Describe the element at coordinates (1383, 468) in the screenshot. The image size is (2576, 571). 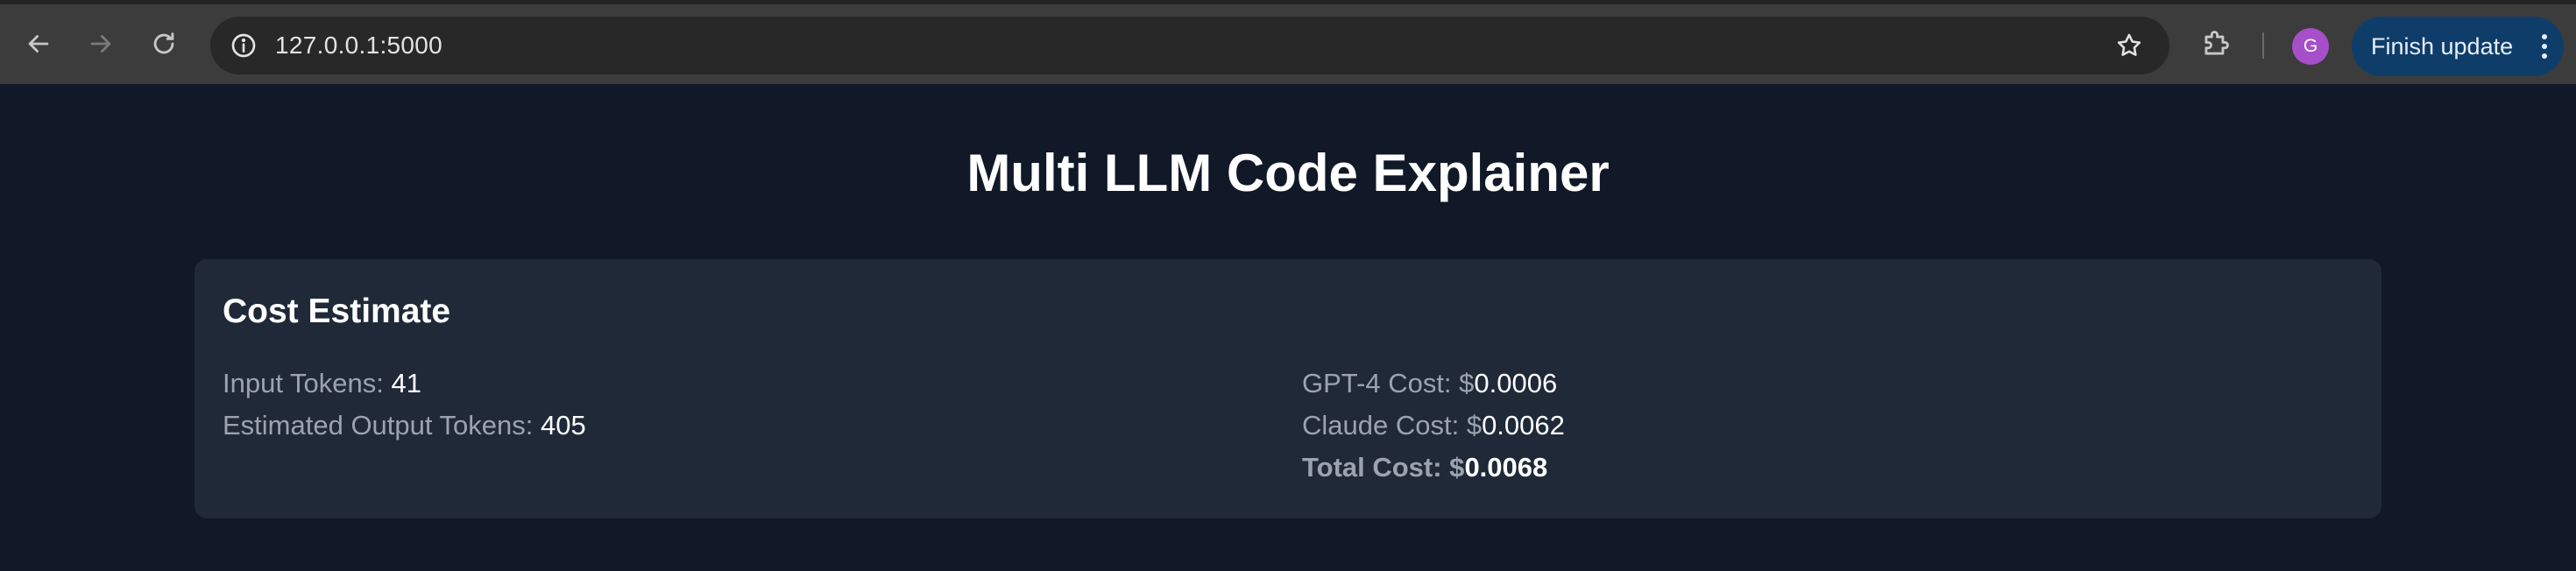
I see `total-cost-label: Total Cost: $` at that location.